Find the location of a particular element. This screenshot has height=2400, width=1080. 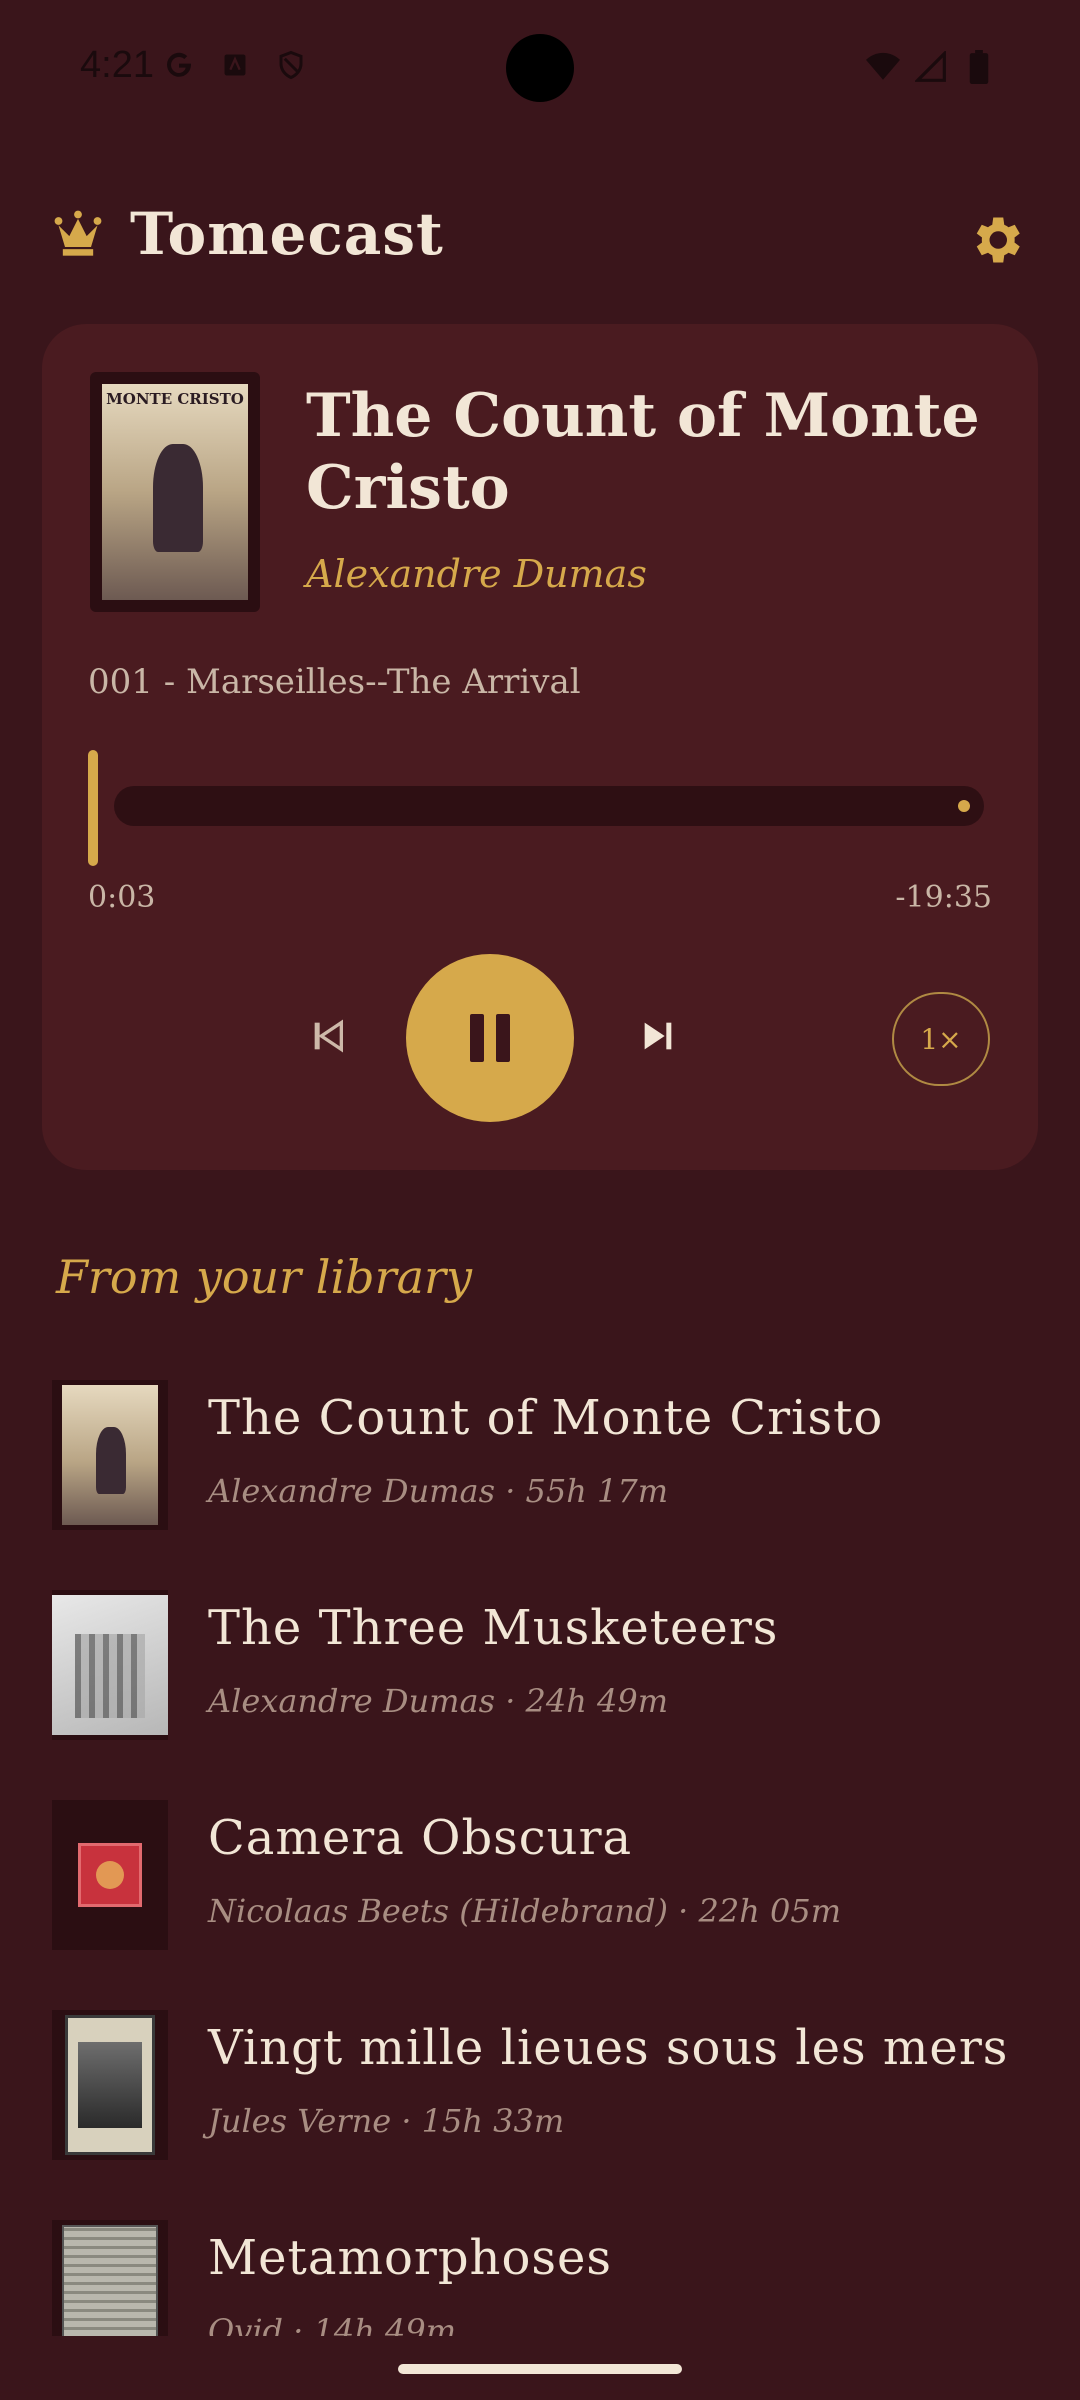

now-playing-title: The Count of Monte Cristo is located at coordinates (643, 452).